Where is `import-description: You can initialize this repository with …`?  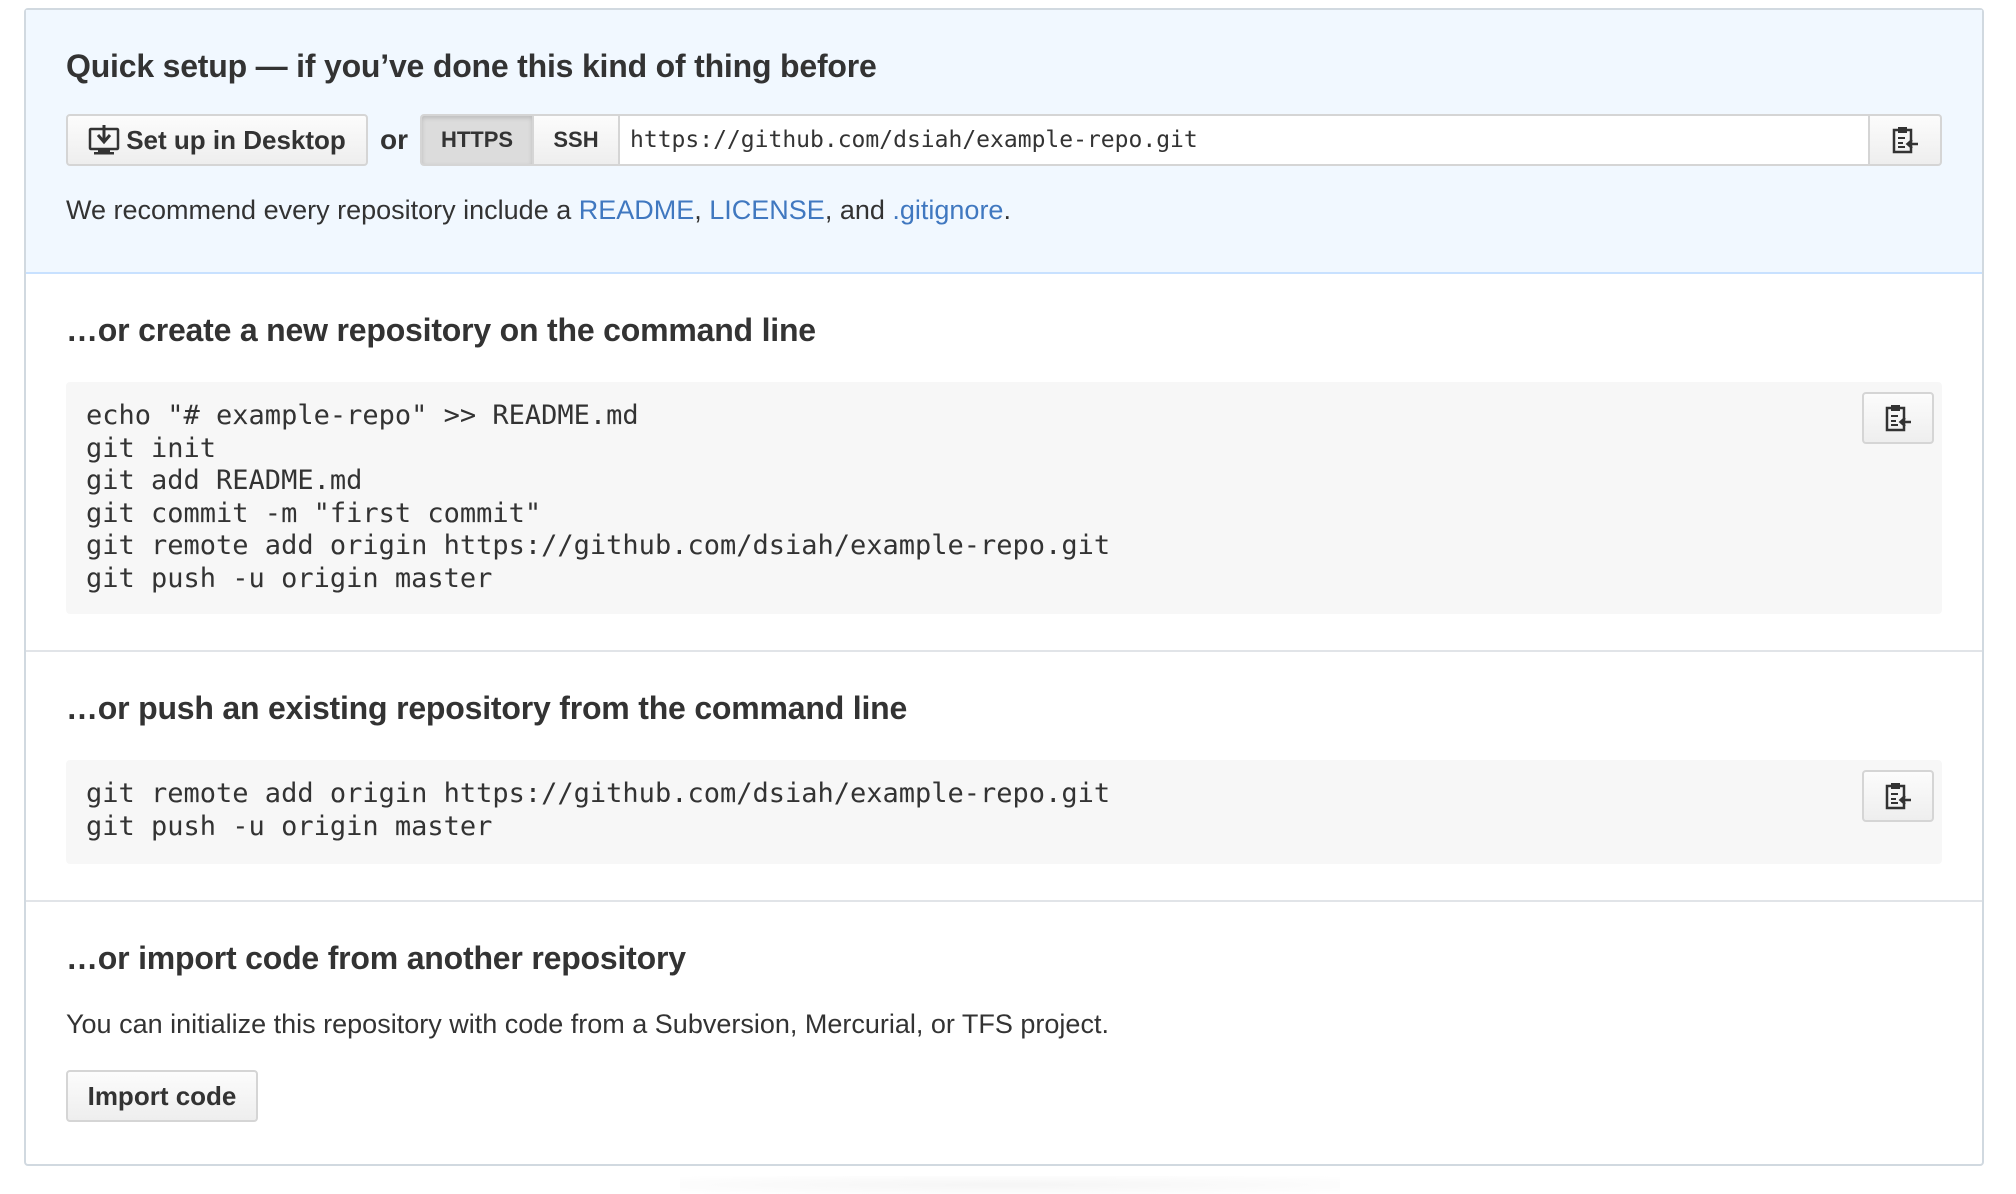 import-description: You can initialize this repository with … is located at coordinates (587, 1024).